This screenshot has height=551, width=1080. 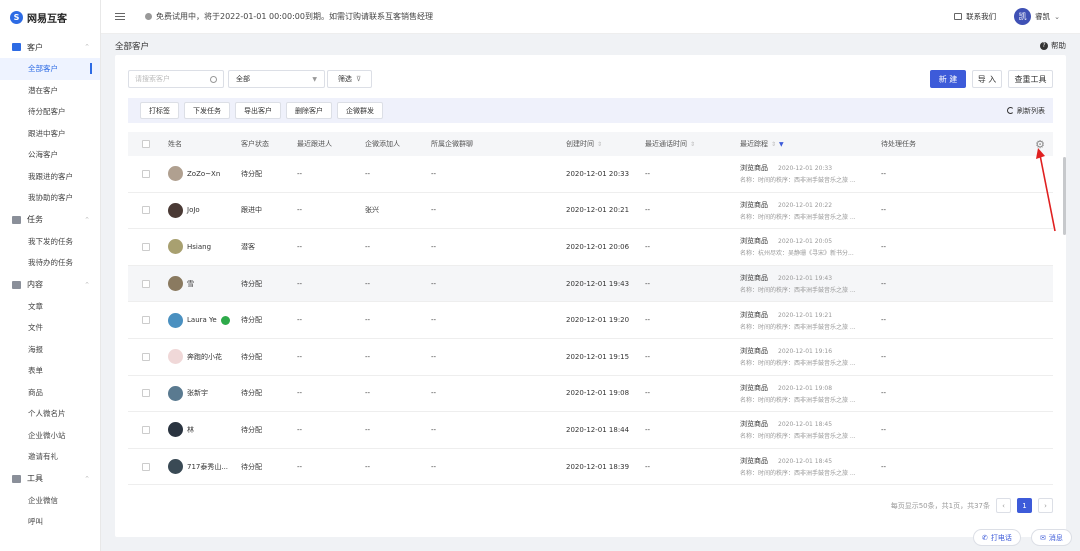 What do you see at coordinates (940, 505) in the screenshot?
I see `pagination-summary: 每页显示50条，共1页，共37条` at bounding box center [940, 505].